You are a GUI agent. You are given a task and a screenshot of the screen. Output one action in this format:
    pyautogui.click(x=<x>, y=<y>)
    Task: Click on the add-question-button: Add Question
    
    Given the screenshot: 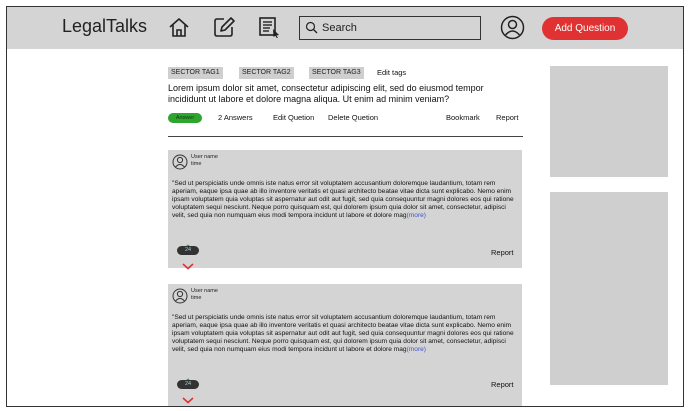 What is the action you would take?
    pyautogui.click(x=585, y=28)
    